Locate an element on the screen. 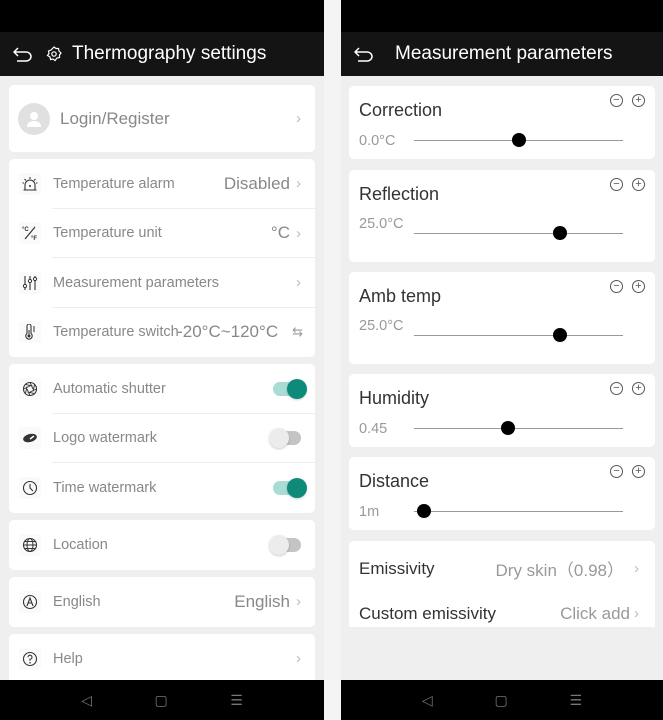 This screenshot has width=663, height=720. temperature-unit-value: °C is located at coordinates (280, 233).